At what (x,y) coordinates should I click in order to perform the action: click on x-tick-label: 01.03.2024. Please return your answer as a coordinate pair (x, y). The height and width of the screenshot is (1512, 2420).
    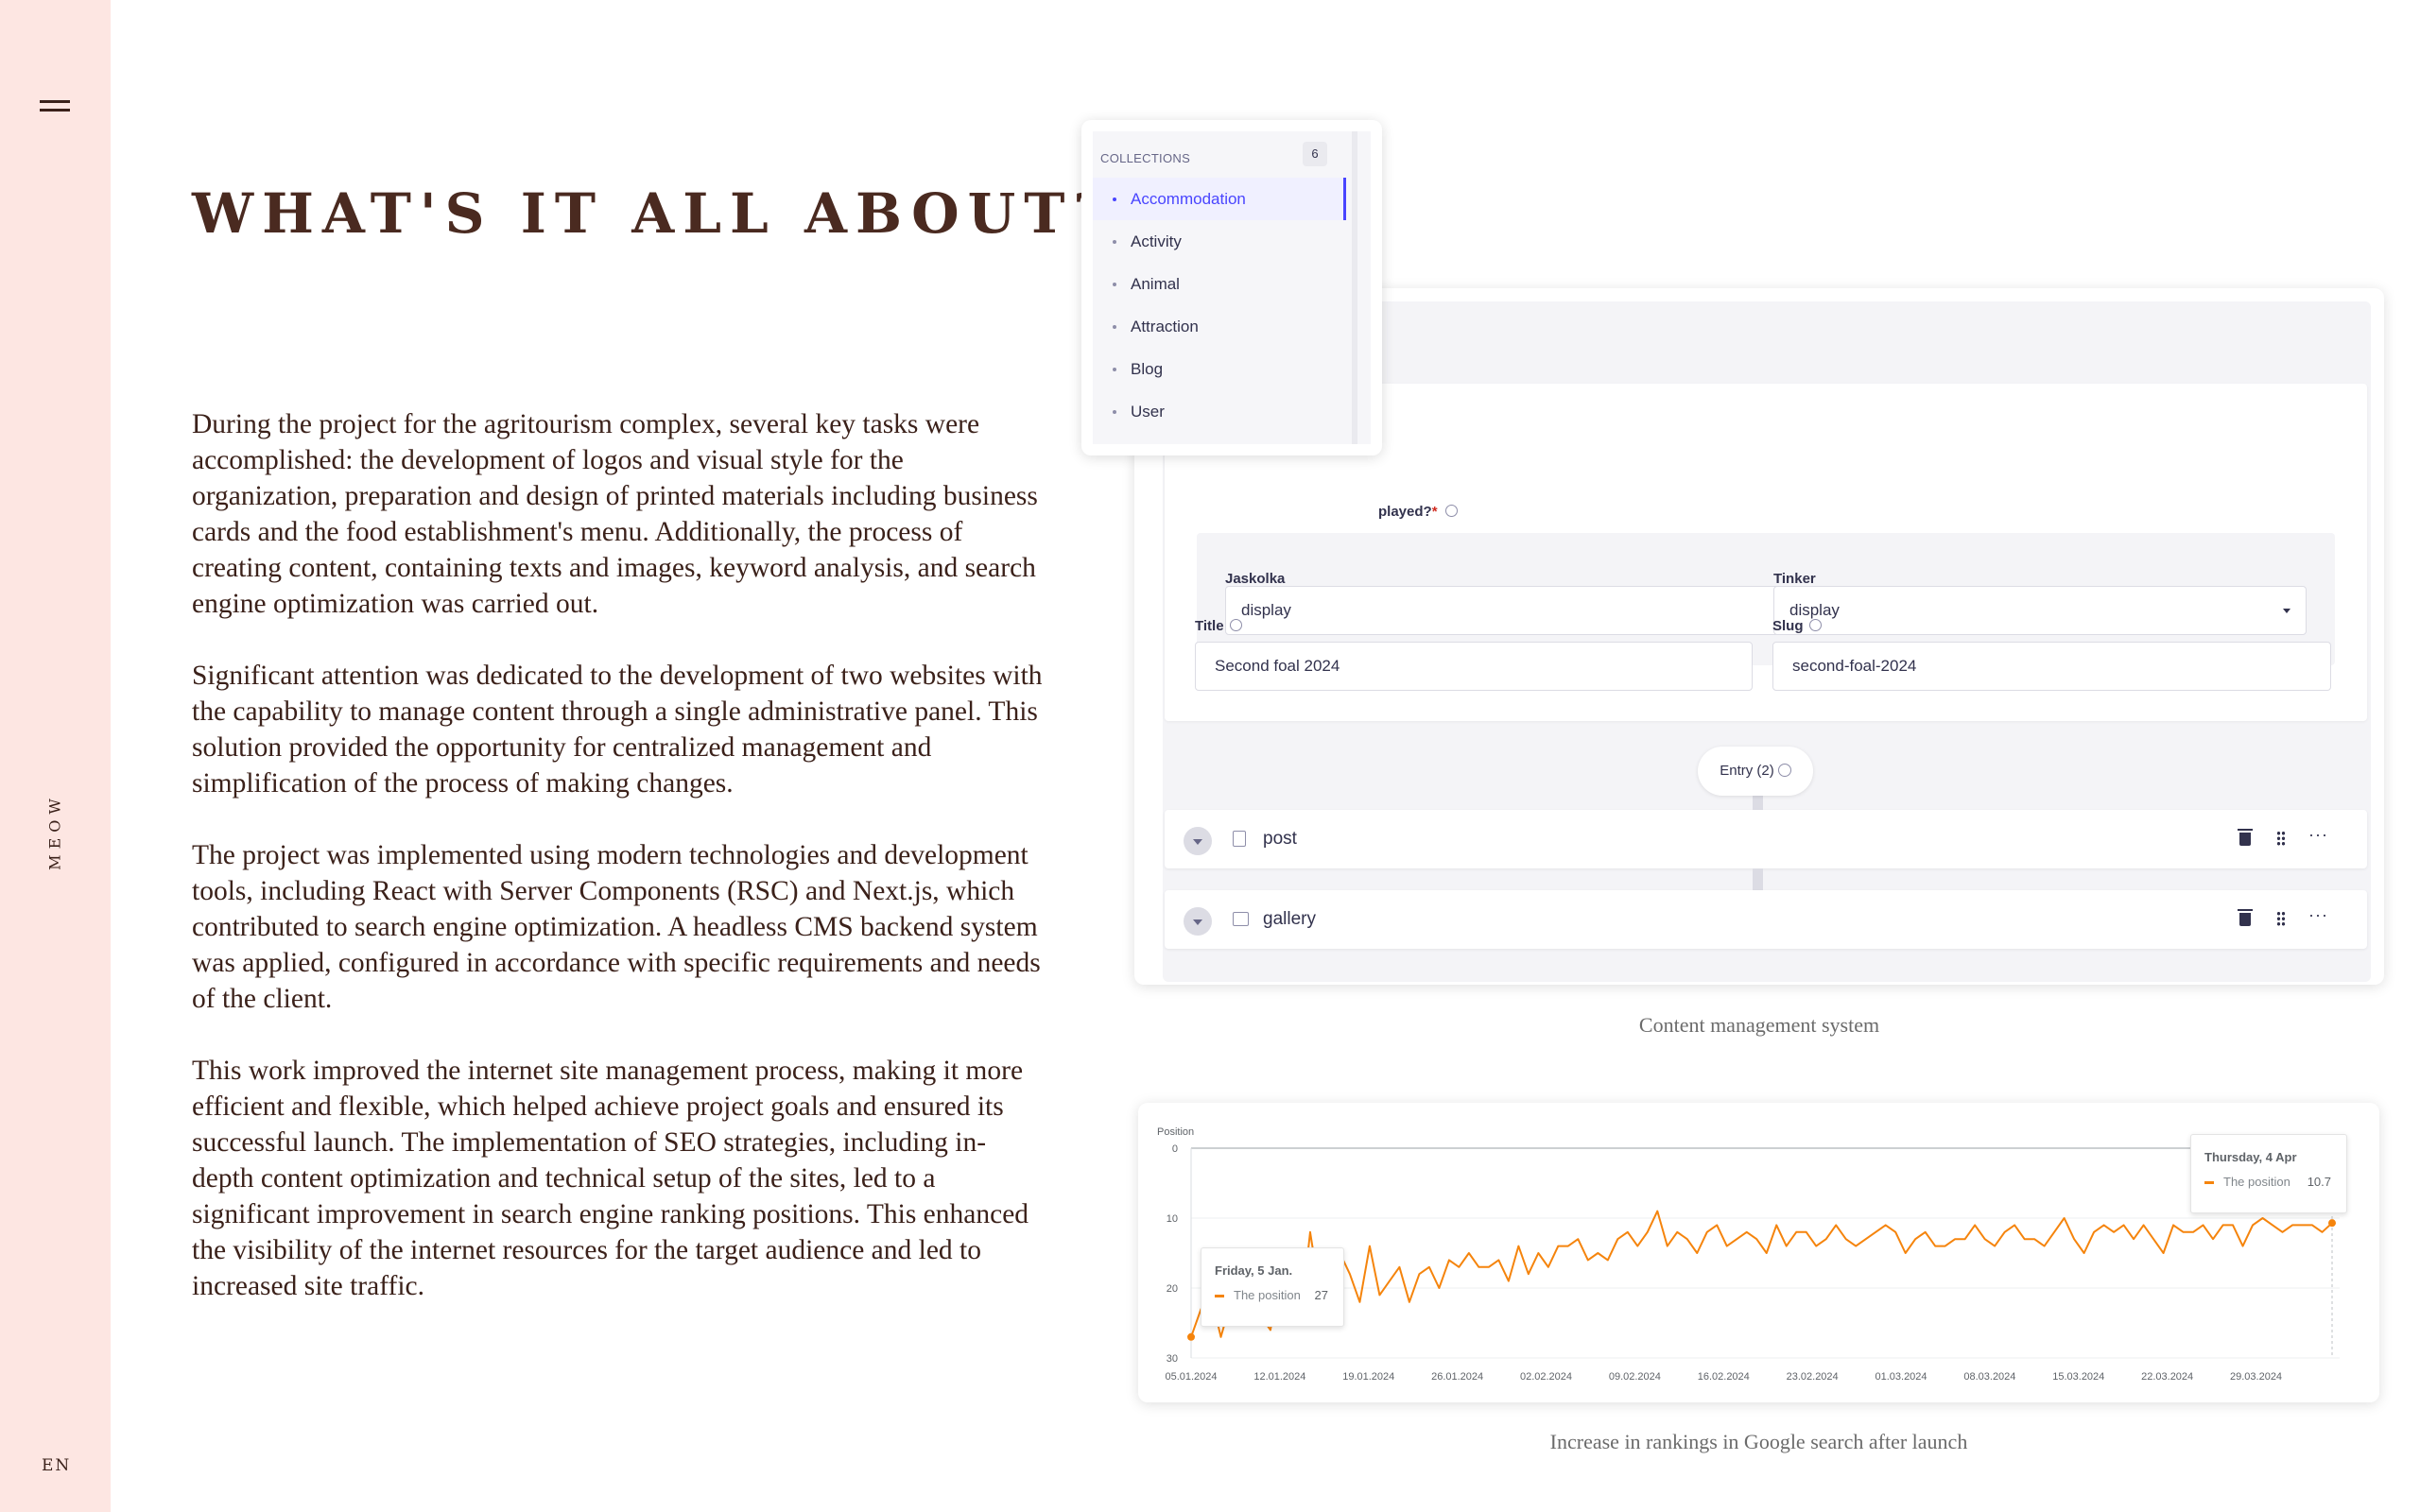
    Looking at the image, I should click on (1901, 1377).